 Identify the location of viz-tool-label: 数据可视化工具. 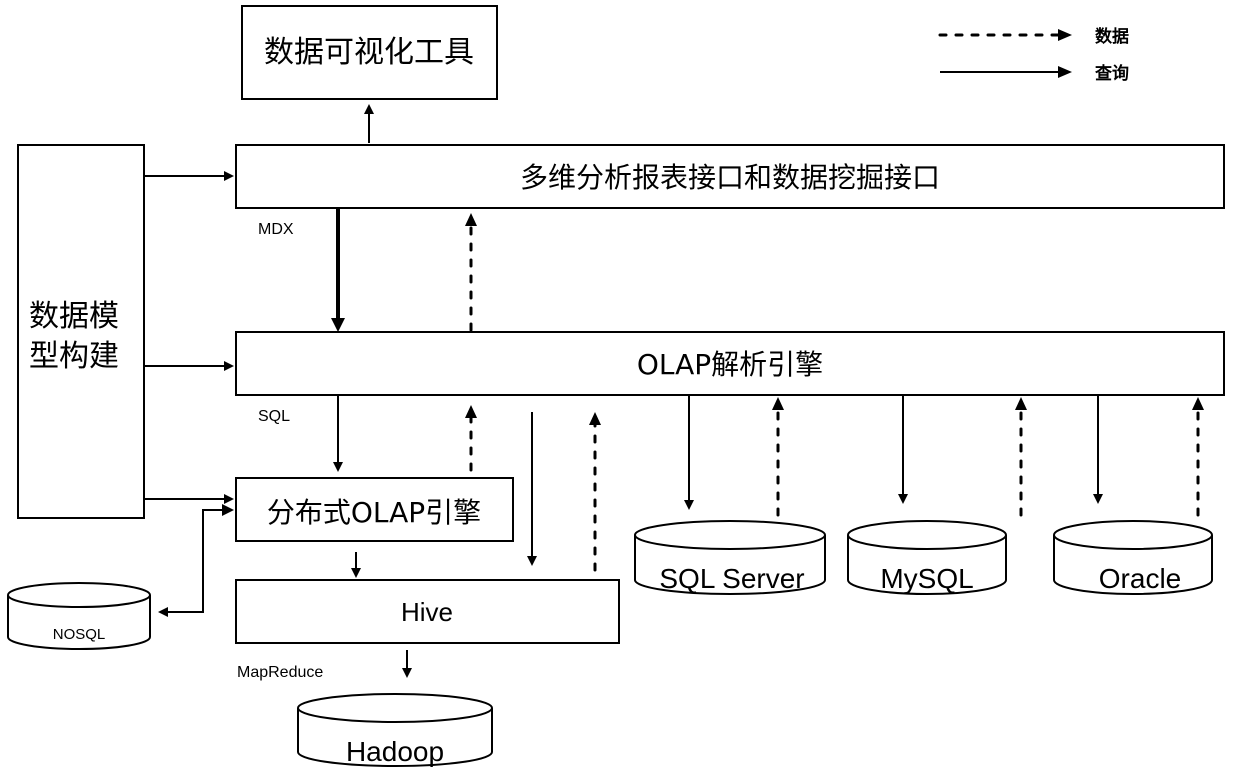
(369, 52).